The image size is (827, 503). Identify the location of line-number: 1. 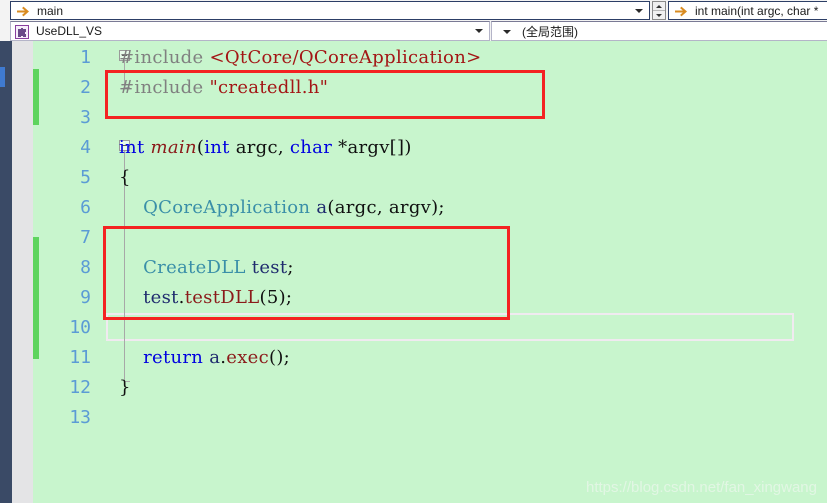
(85, 57).